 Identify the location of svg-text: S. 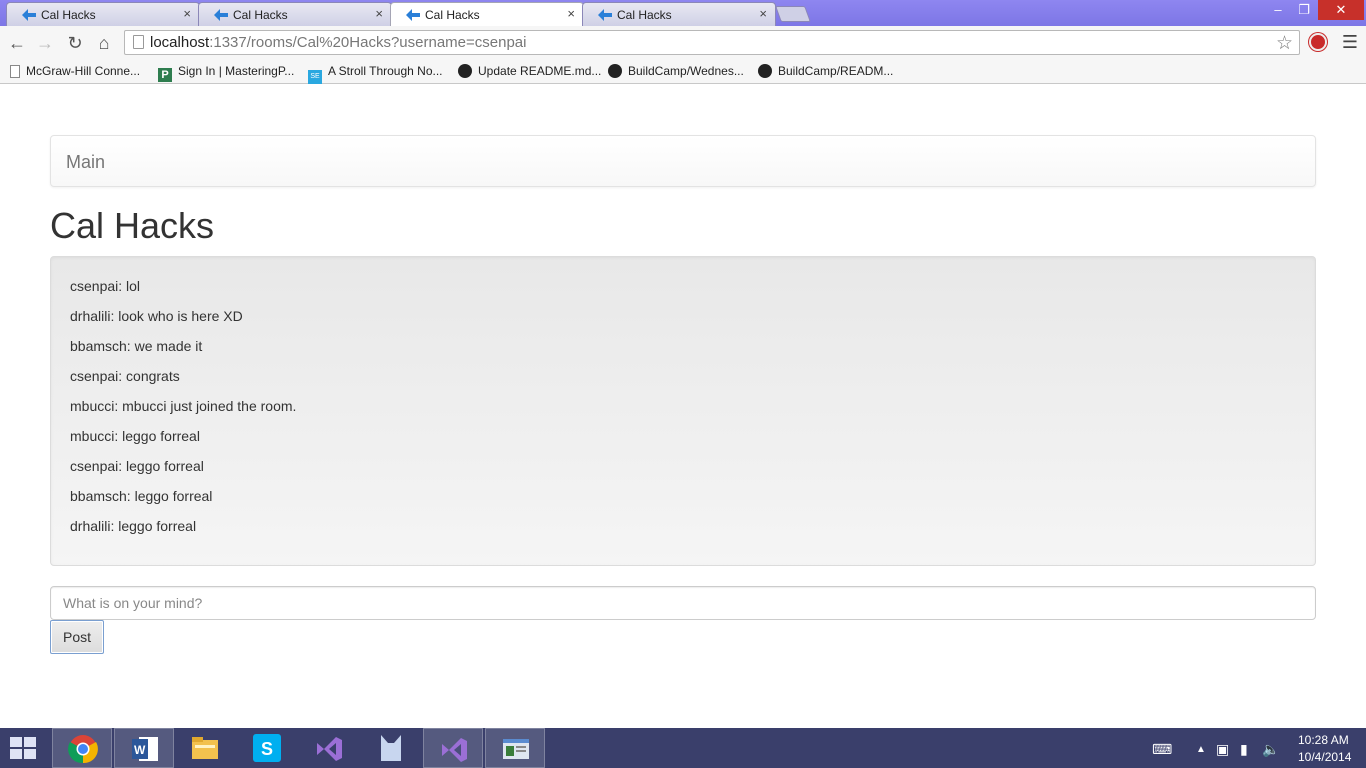
(267, 749).